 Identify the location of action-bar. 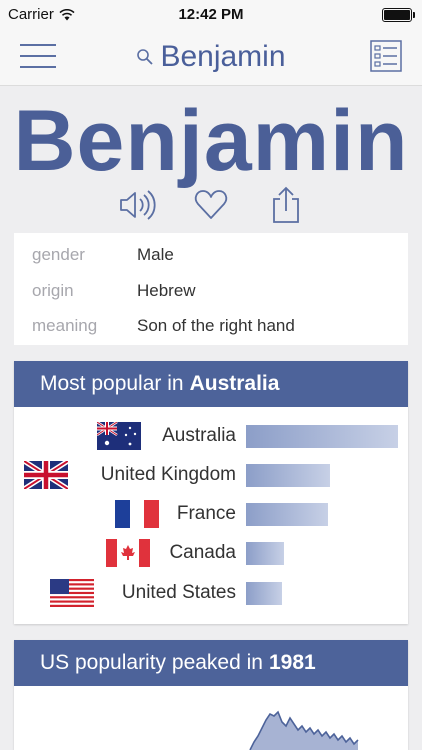
(211, 205).